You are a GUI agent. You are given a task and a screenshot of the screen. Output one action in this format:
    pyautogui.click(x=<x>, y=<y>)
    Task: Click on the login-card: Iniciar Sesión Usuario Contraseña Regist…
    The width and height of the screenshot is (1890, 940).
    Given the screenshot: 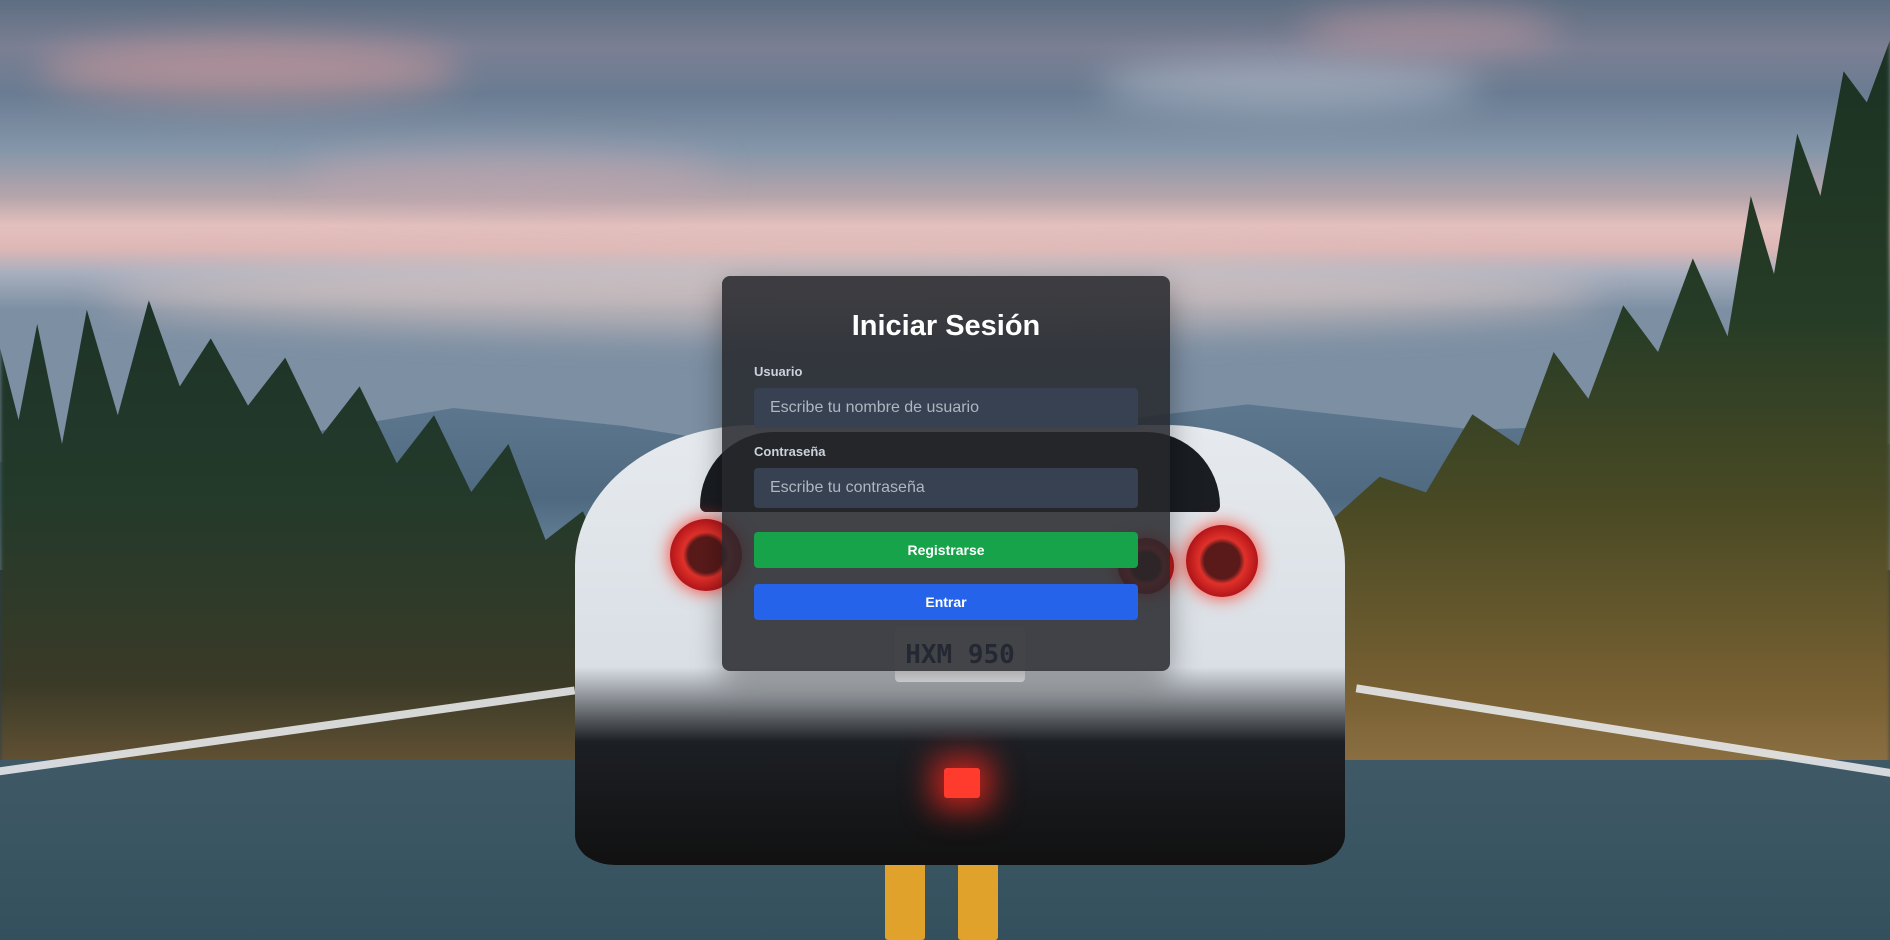 What is the action you would take?
    pyautogui.click(x=946, y=473)
    